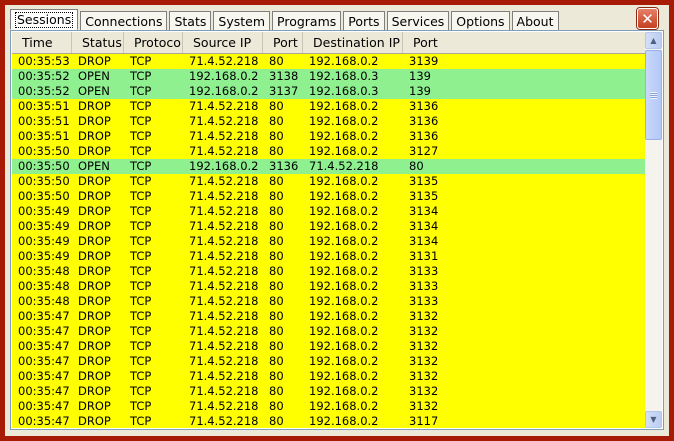 This screenshot has height=441, width=674. What do you see at coordinates (535, 20) in the screenshot?
I see `tab-about: About` at bounding box center [535, 20].